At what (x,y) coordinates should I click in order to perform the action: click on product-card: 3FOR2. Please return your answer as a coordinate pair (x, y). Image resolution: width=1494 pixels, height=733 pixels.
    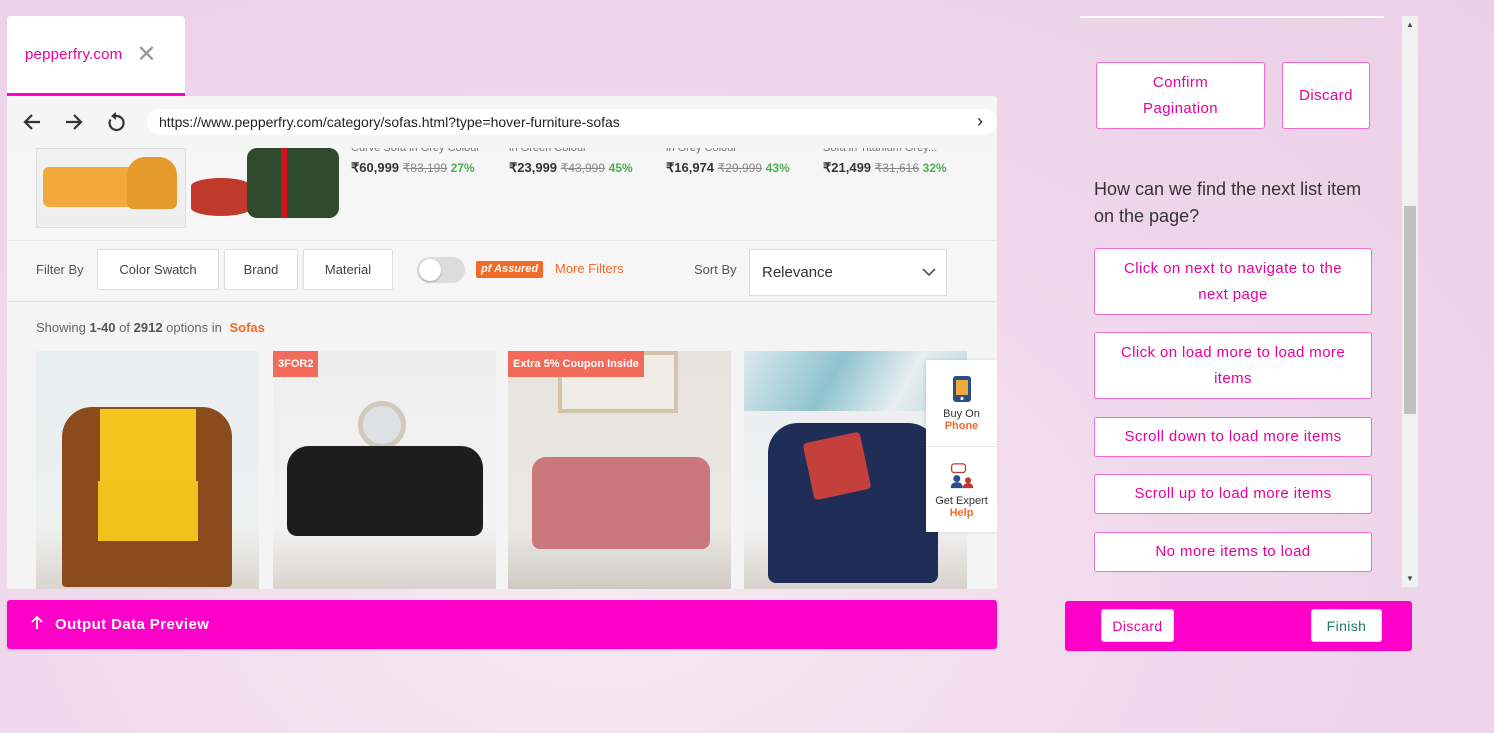
    Looking at the image, I should click on (384, 470).